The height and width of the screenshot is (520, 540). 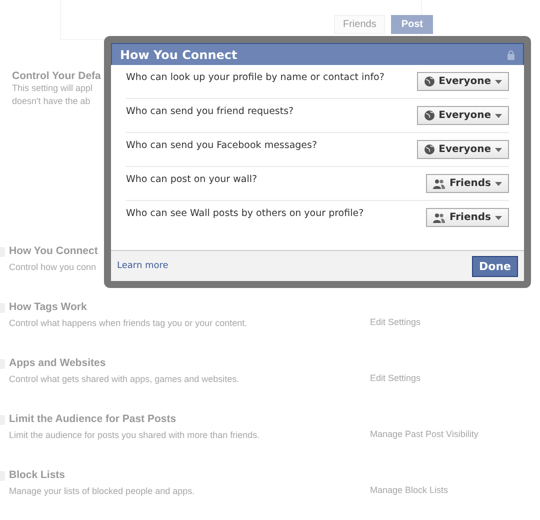 What do you see at coordinates (124, 379) in the screenshot?
I see `section-description: Control what gets shared with apps, games and websites.` at bounding box center [124, 379].